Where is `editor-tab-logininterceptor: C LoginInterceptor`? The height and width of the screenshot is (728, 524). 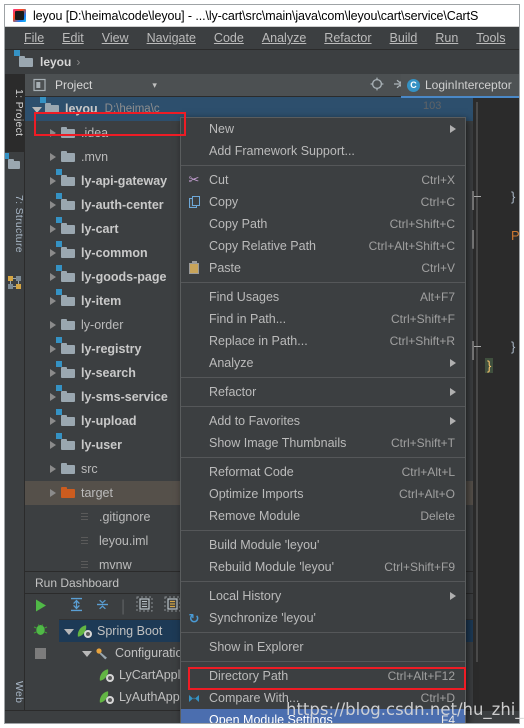 editor-tab-logininterceptor: C LoginInterceptor is located at coordinates (460, 86).